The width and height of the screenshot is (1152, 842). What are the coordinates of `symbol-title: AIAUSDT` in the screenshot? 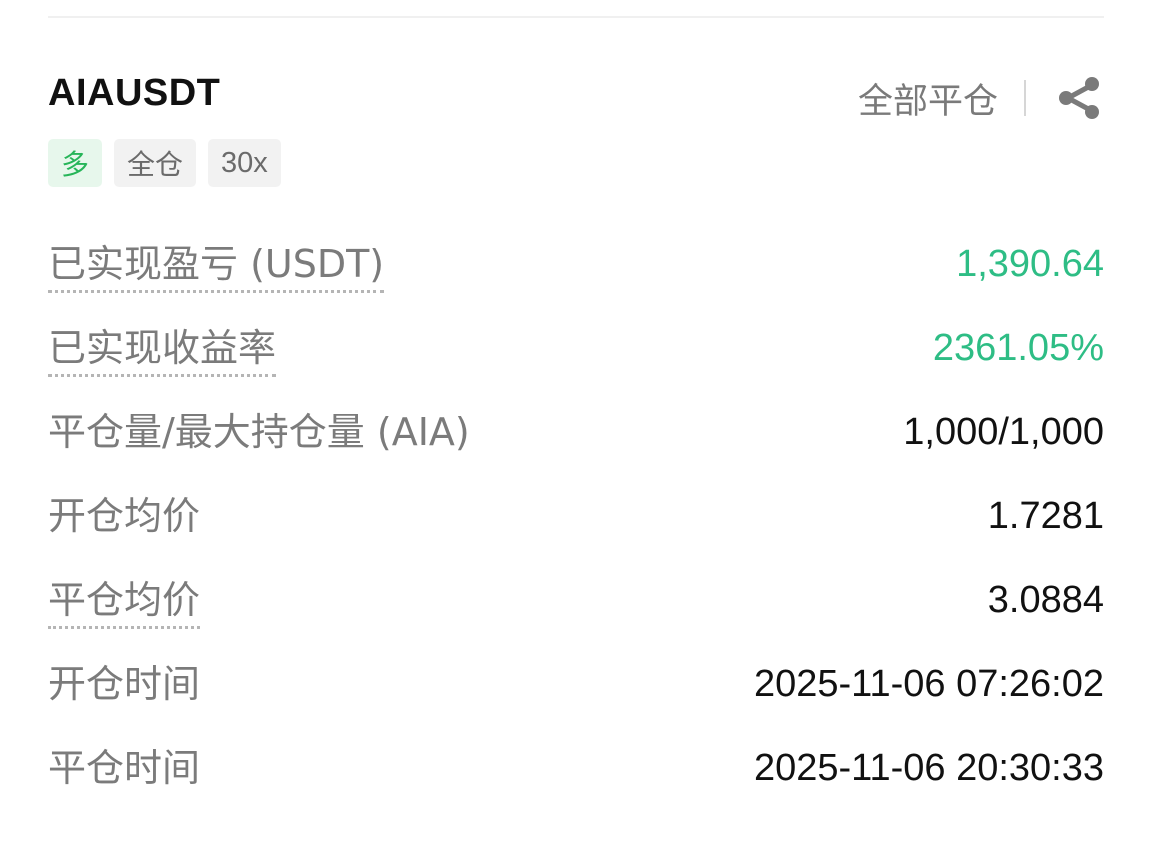 It's located at (134, 93).